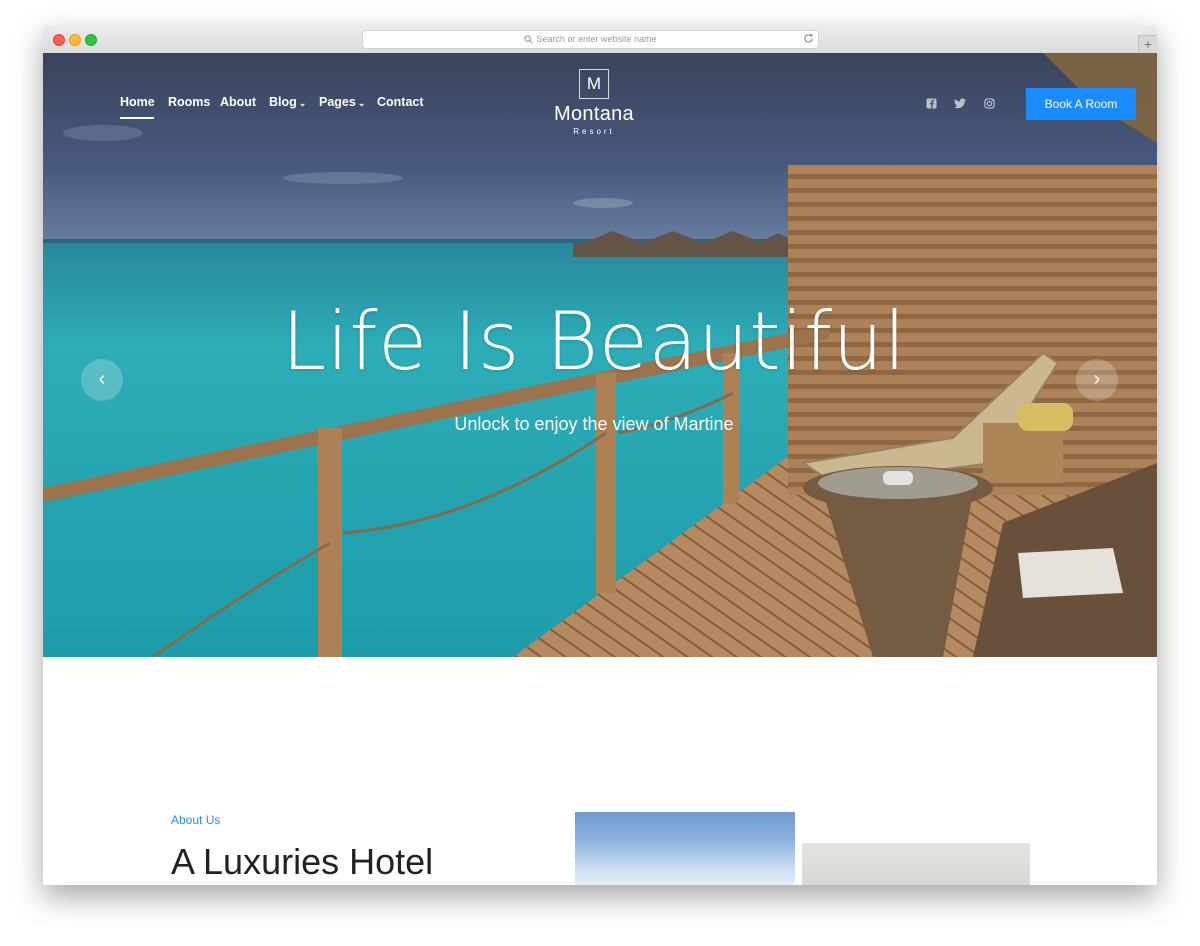 This screenshot has width=1200, height=946. I want to click on maximize-window-button, so click(91, 40).